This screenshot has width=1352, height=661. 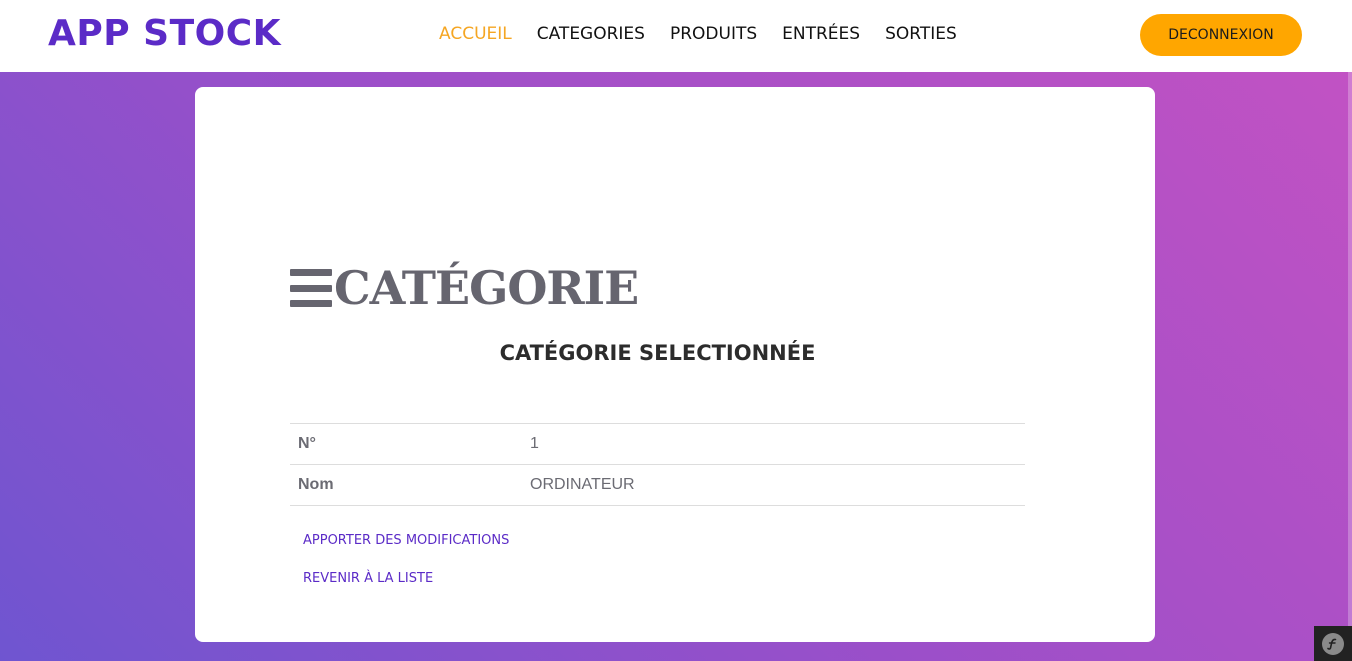 What do you see at coordinates (821, 34) in the screenshot?
I see `nav-link-entrees: ENTRÉES` at bounding box center [821, 34].